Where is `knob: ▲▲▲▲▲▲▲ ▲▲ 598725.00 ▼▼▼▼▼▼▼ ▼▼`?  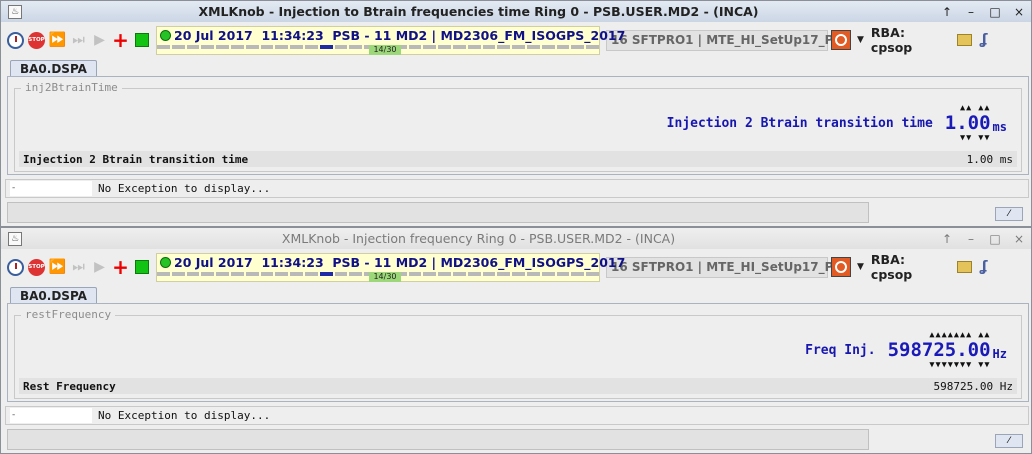
knob: ▲▲▲▲▲▲▲ ▲▲ 598725.00 ▼▼▼▼▼▼▼ ▼▼ is located at coordinates (939, 350).